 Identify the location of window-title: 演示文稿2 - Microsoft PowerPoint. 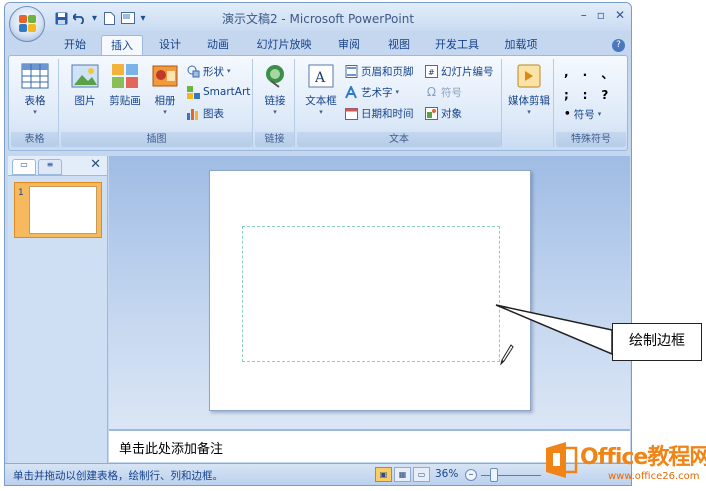
(318, 19).